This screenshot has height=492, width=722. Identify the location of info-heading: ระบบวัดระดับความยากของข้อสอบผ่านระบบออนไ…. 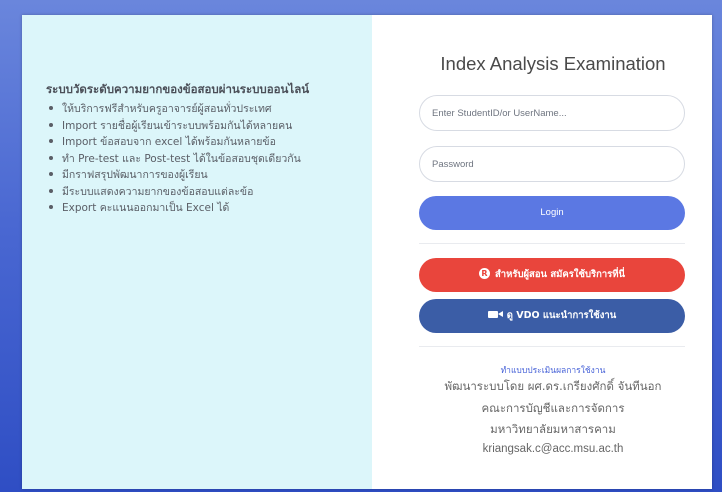
(178, 89).